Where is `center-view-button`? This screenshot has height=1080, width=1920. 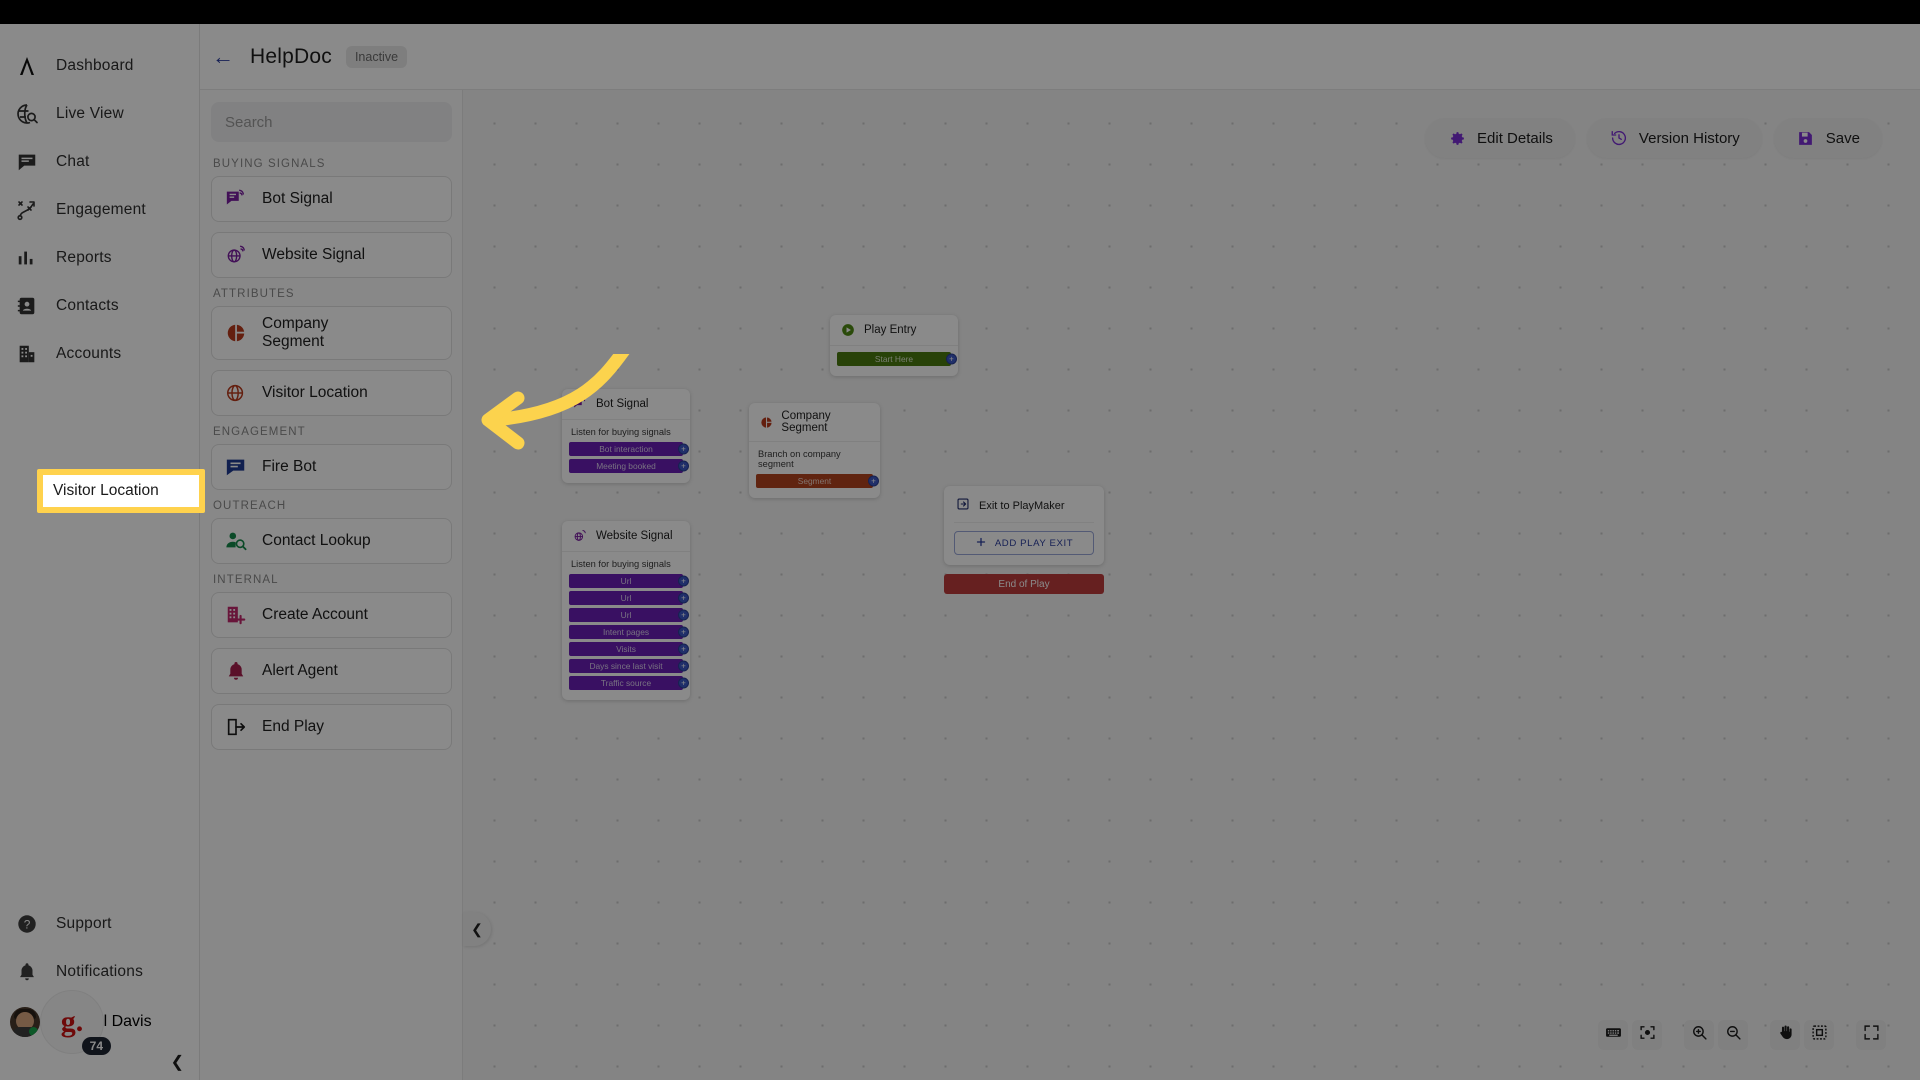 center-view-button is located at coordinates (1647, 1035).